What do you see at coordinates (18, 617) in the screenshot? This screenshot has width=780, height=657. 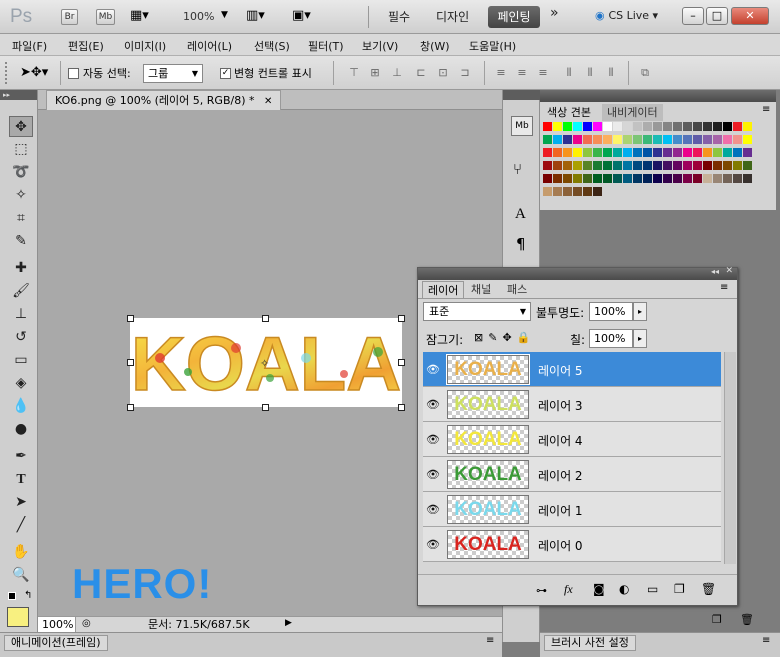 I see `foreground-color-swatch` at bounding box center [18, 617].